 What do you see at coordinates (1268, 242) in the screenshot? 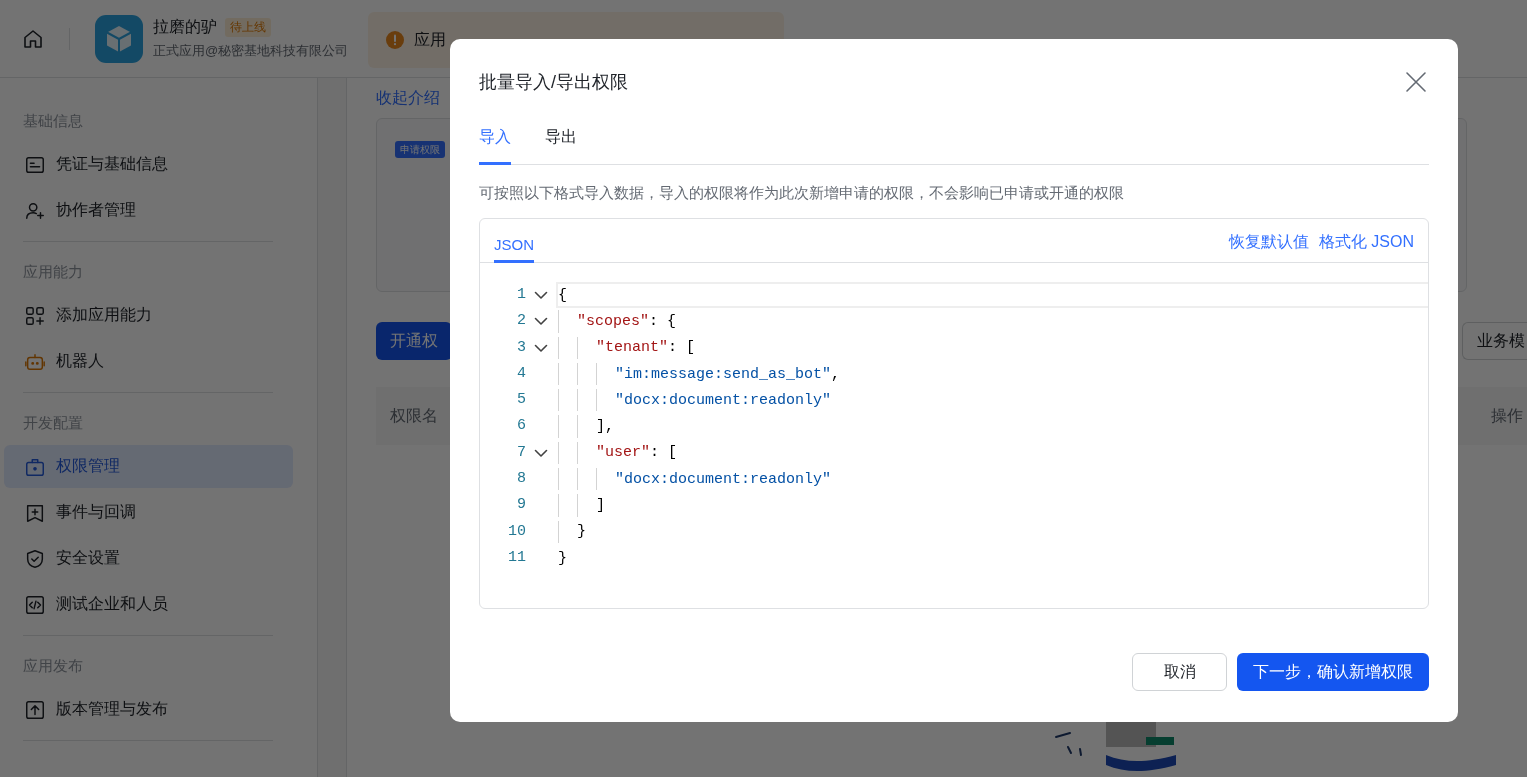
I see `editor-action-link: 恢复默认值` at bounding box center [1268, 242].